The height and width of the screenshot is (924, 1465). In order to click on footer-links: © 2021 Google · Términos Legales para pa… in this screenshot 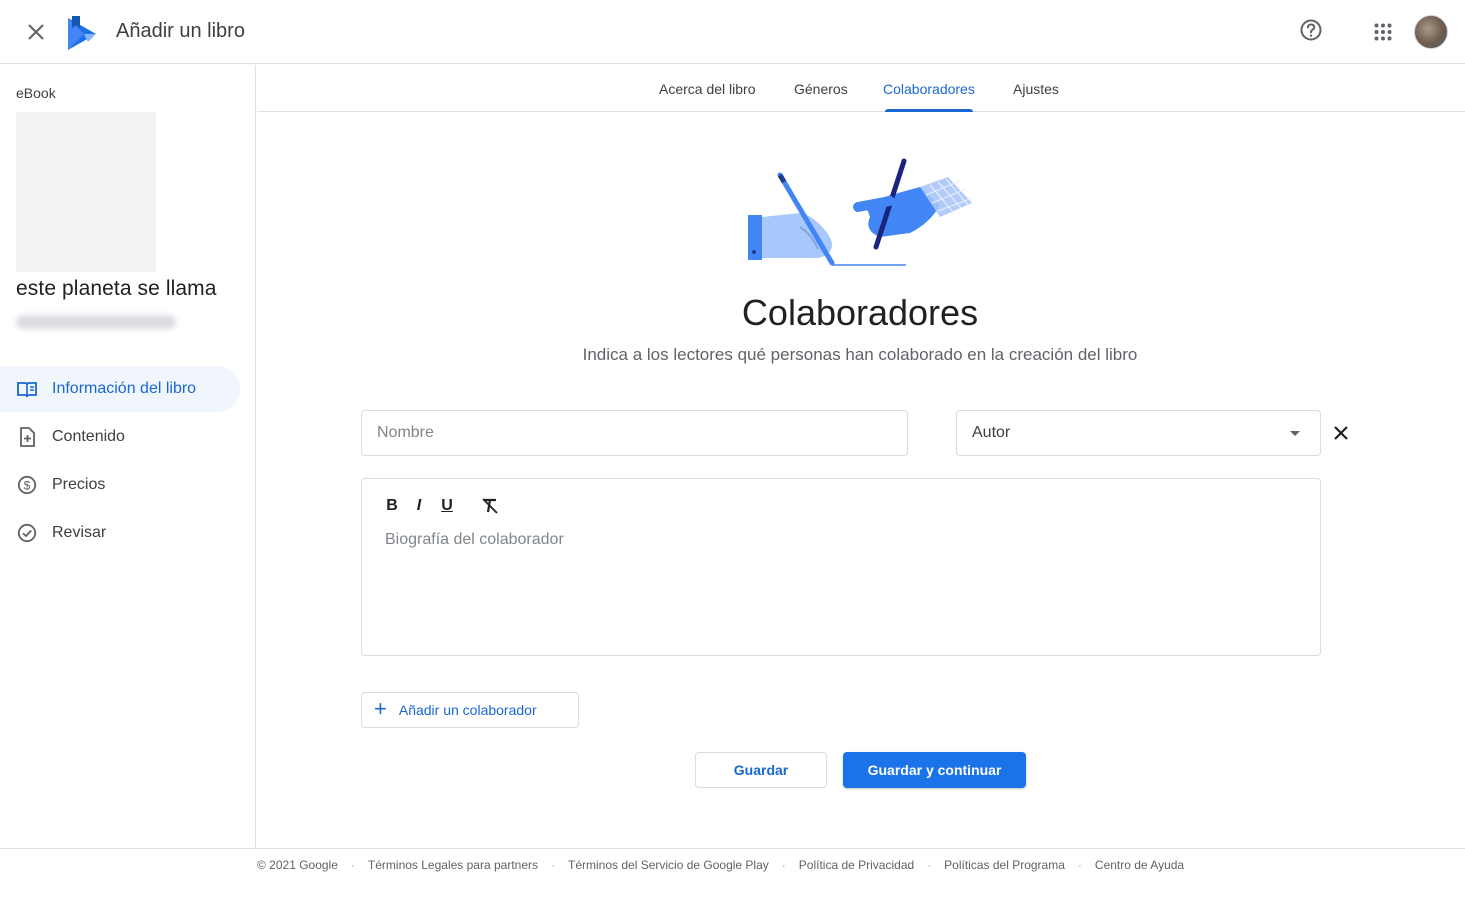, I will do `click(720, 865)`.